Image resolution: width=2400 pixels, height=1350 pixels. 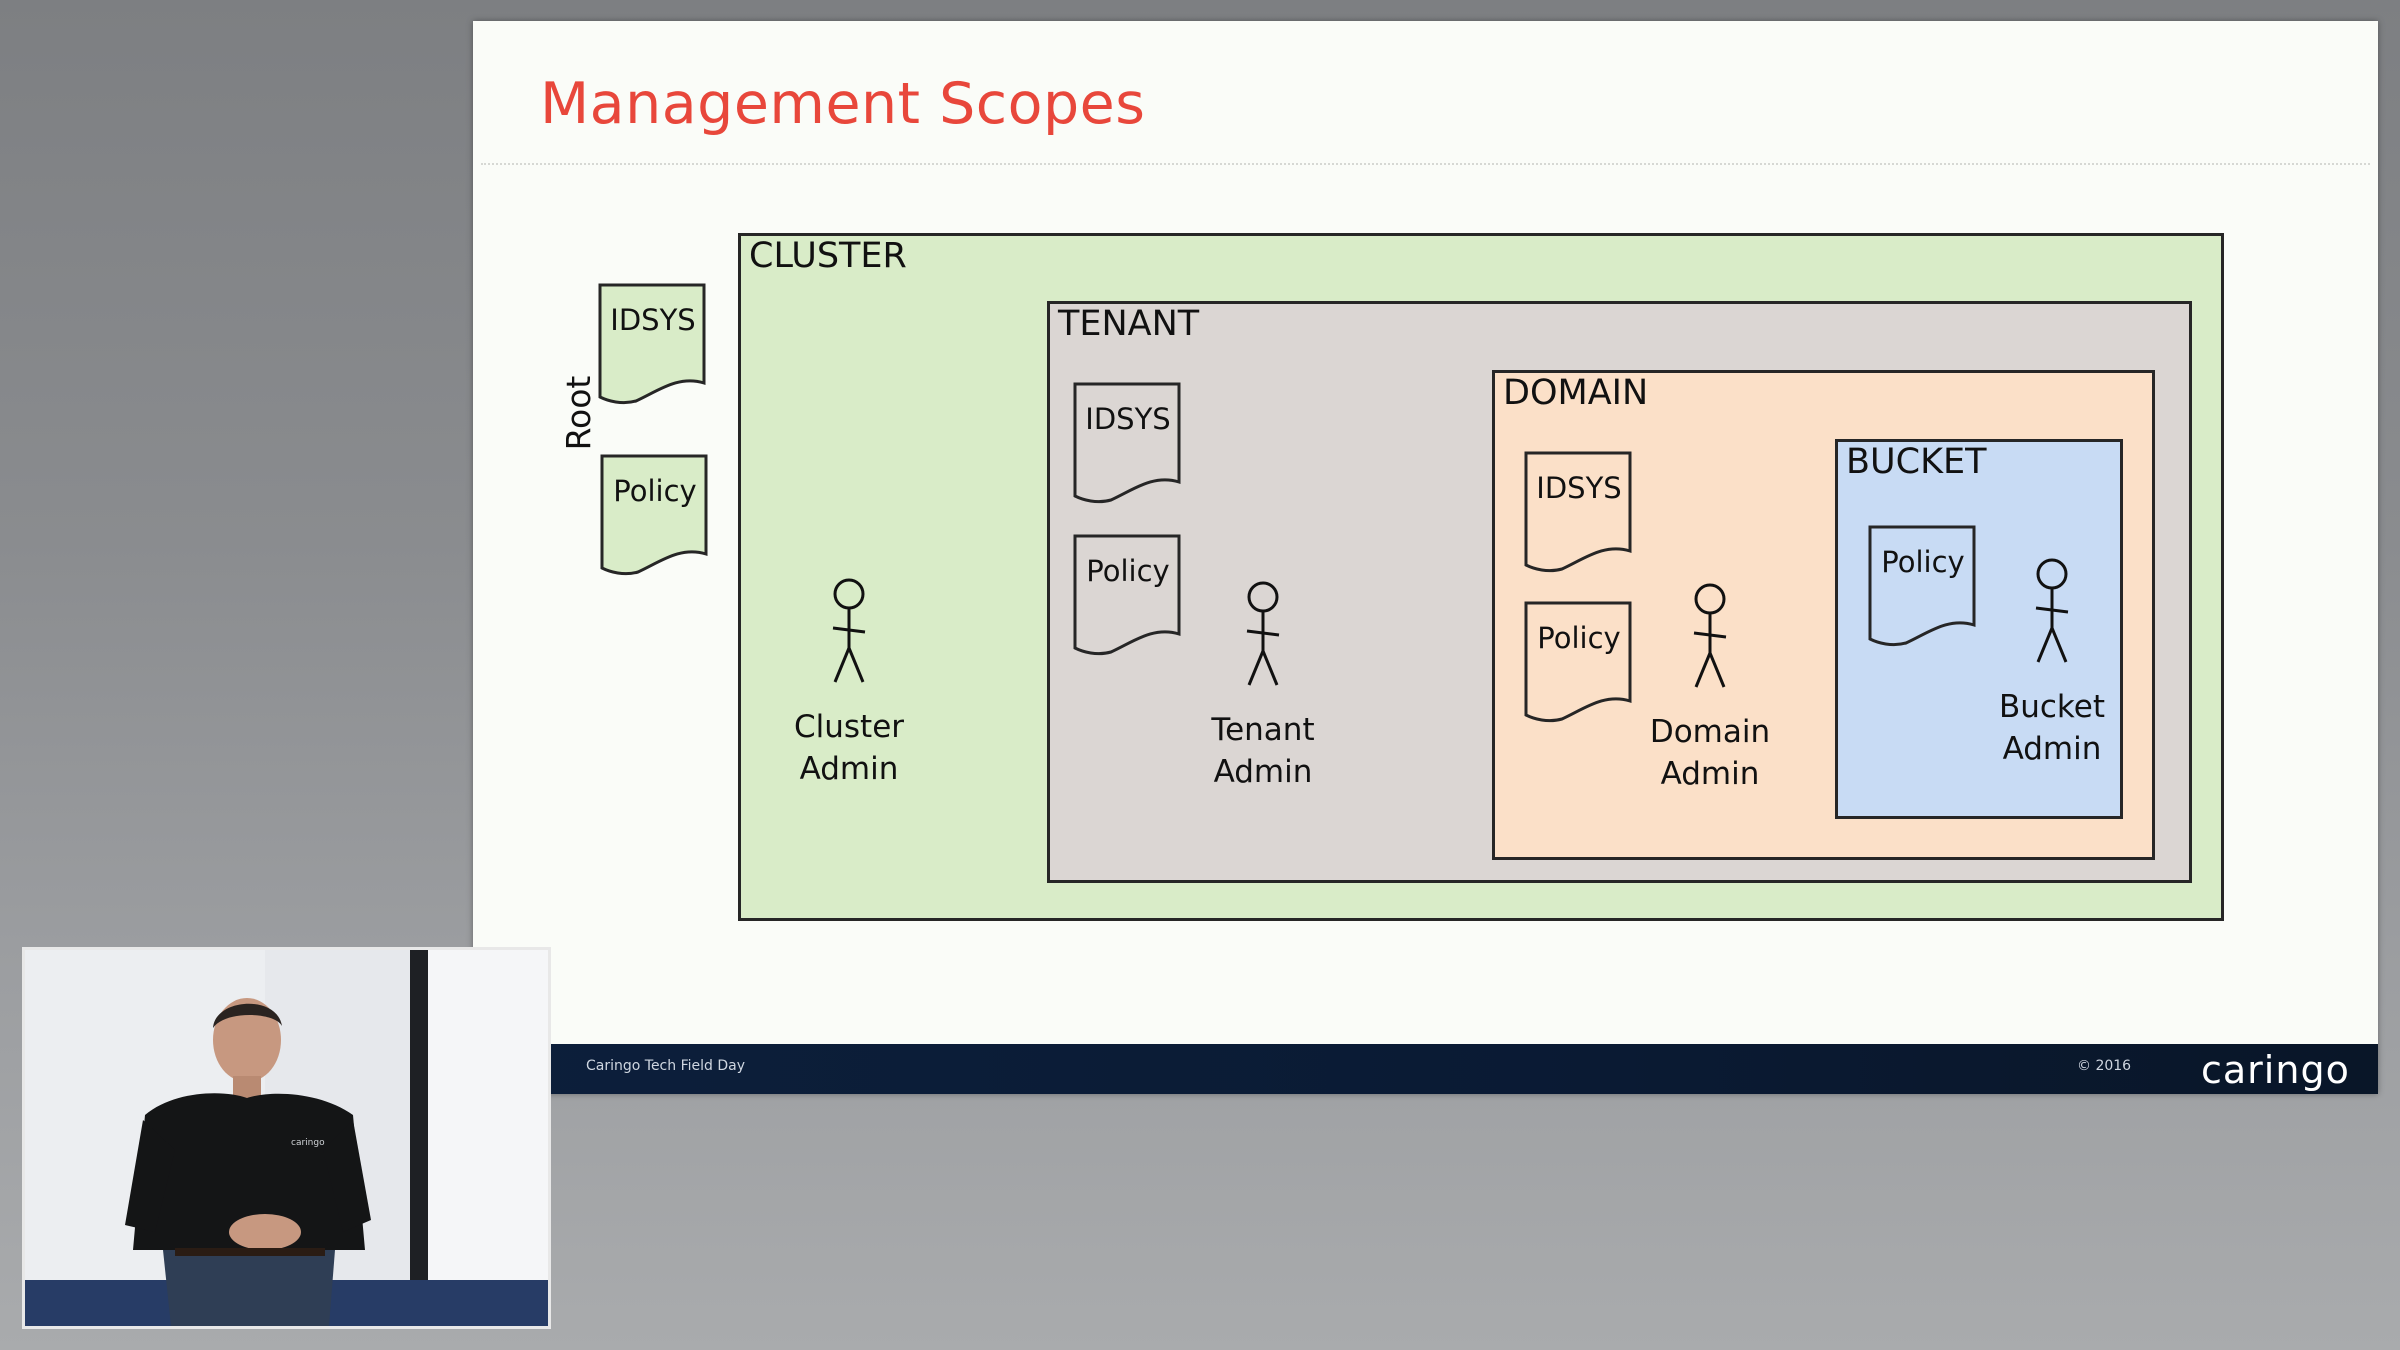 I want to click on cluster-admin-actor: Cluster Admin, so click(x=849, y=683).